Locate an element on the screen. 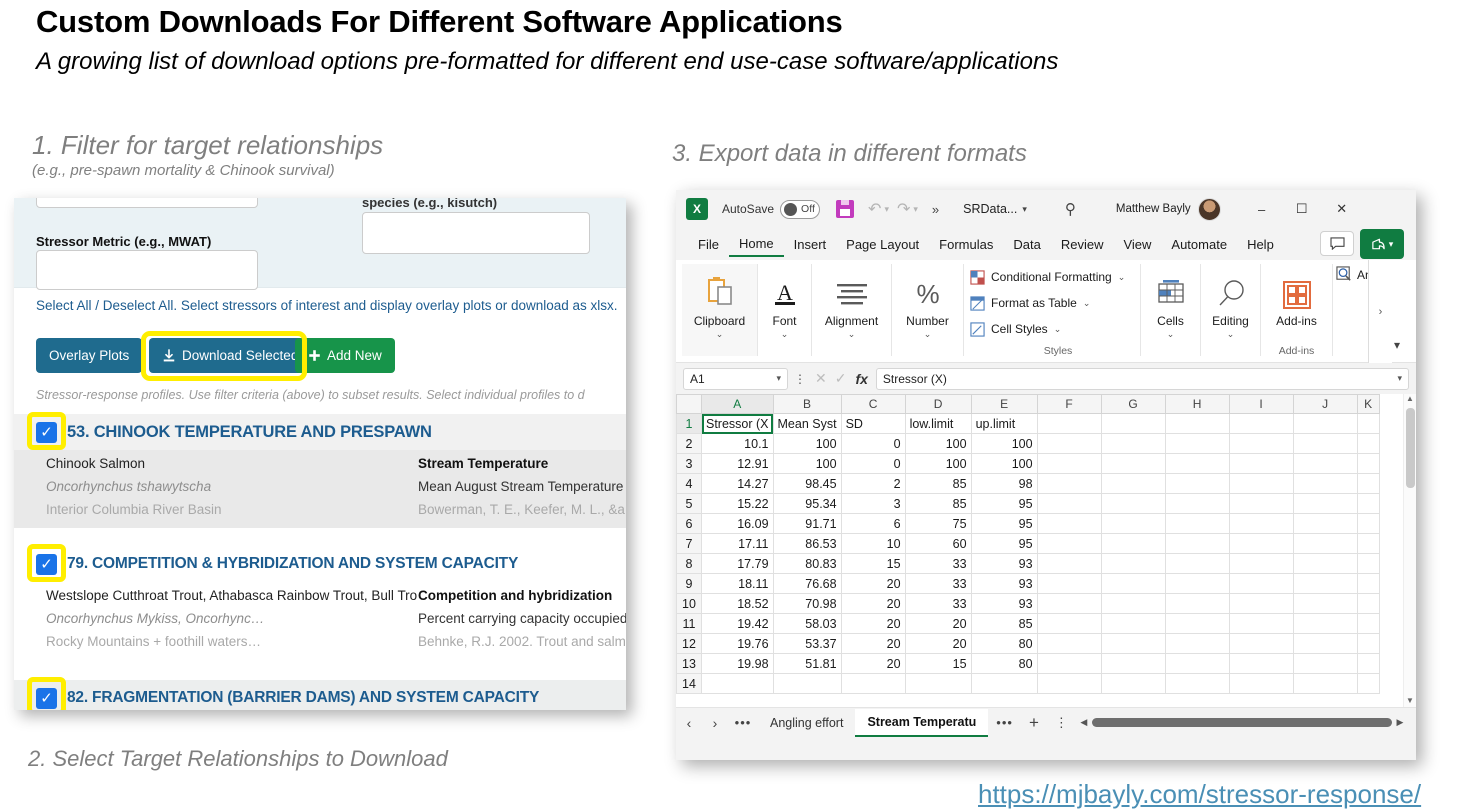  cell-K14 is located at coordinates (1368, 683).